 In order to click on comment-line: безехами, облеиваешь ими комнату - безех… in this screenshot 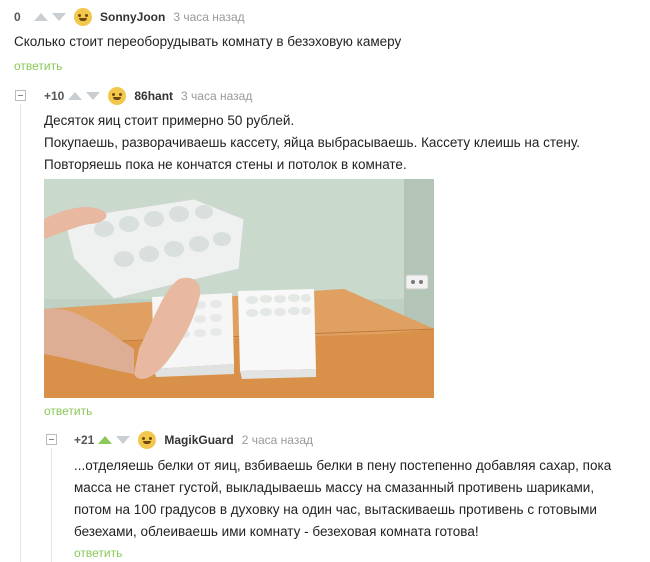, I will do `click(276, 531)`.